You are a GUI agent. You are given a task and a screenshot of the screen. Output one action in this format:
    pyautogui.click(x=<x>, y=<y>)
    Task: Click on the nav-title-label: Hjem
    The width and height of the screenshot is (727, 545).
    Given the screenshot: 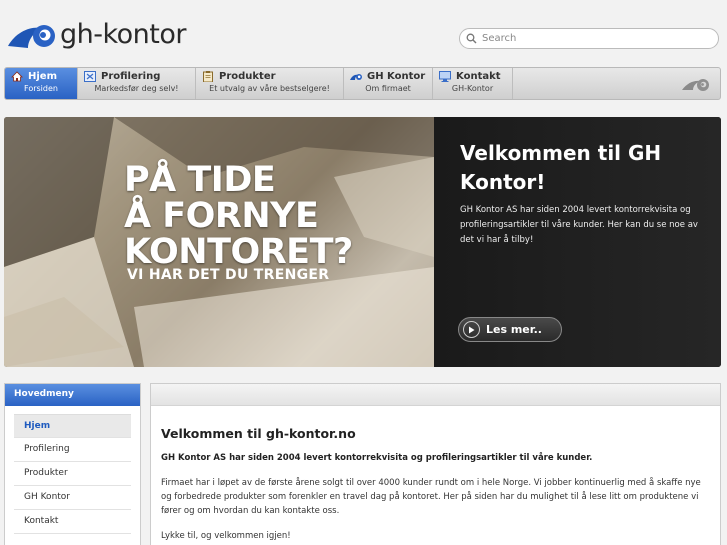 What is the action you would take?
    pyautogui.click(x=42, y=76)
    